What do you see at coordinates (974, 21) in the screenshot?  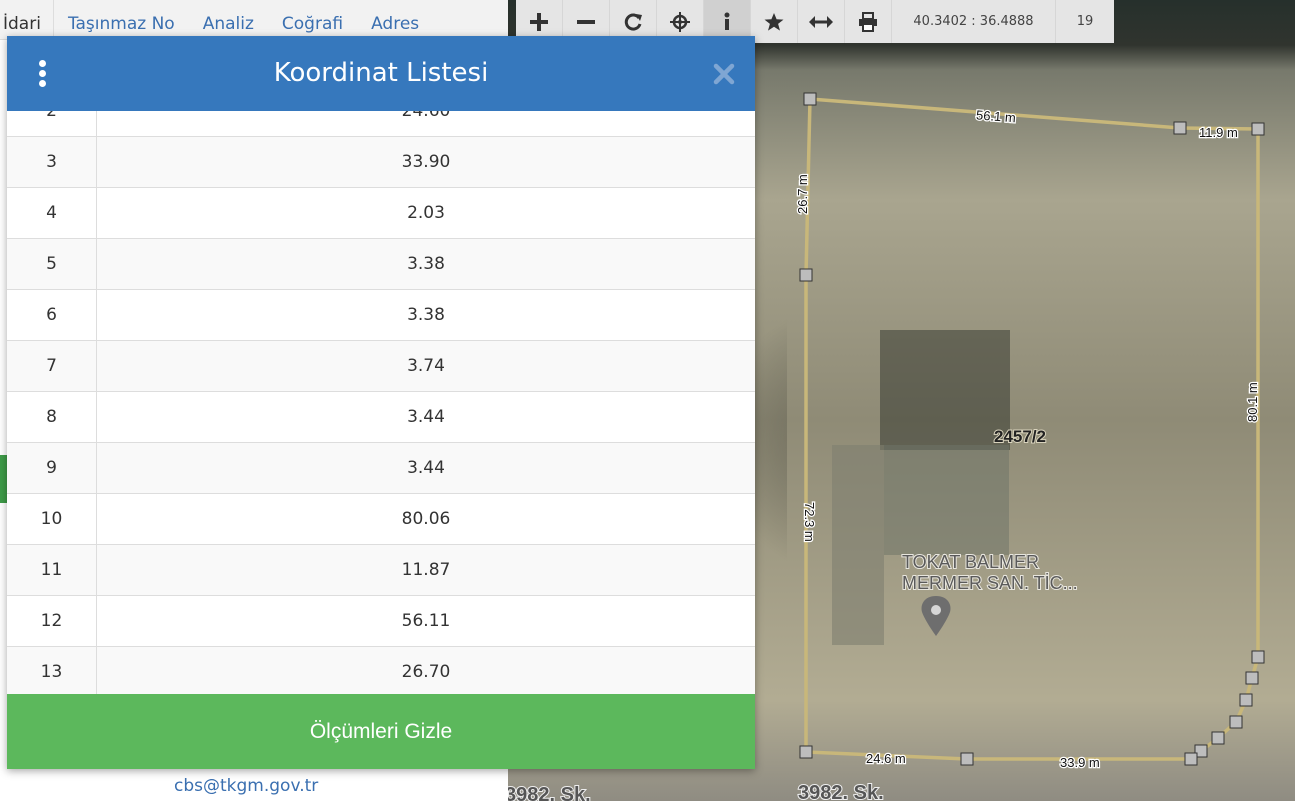 I see `coordinate-readout: 40.3402 : 36.4888` at bounding box center [974, 21].